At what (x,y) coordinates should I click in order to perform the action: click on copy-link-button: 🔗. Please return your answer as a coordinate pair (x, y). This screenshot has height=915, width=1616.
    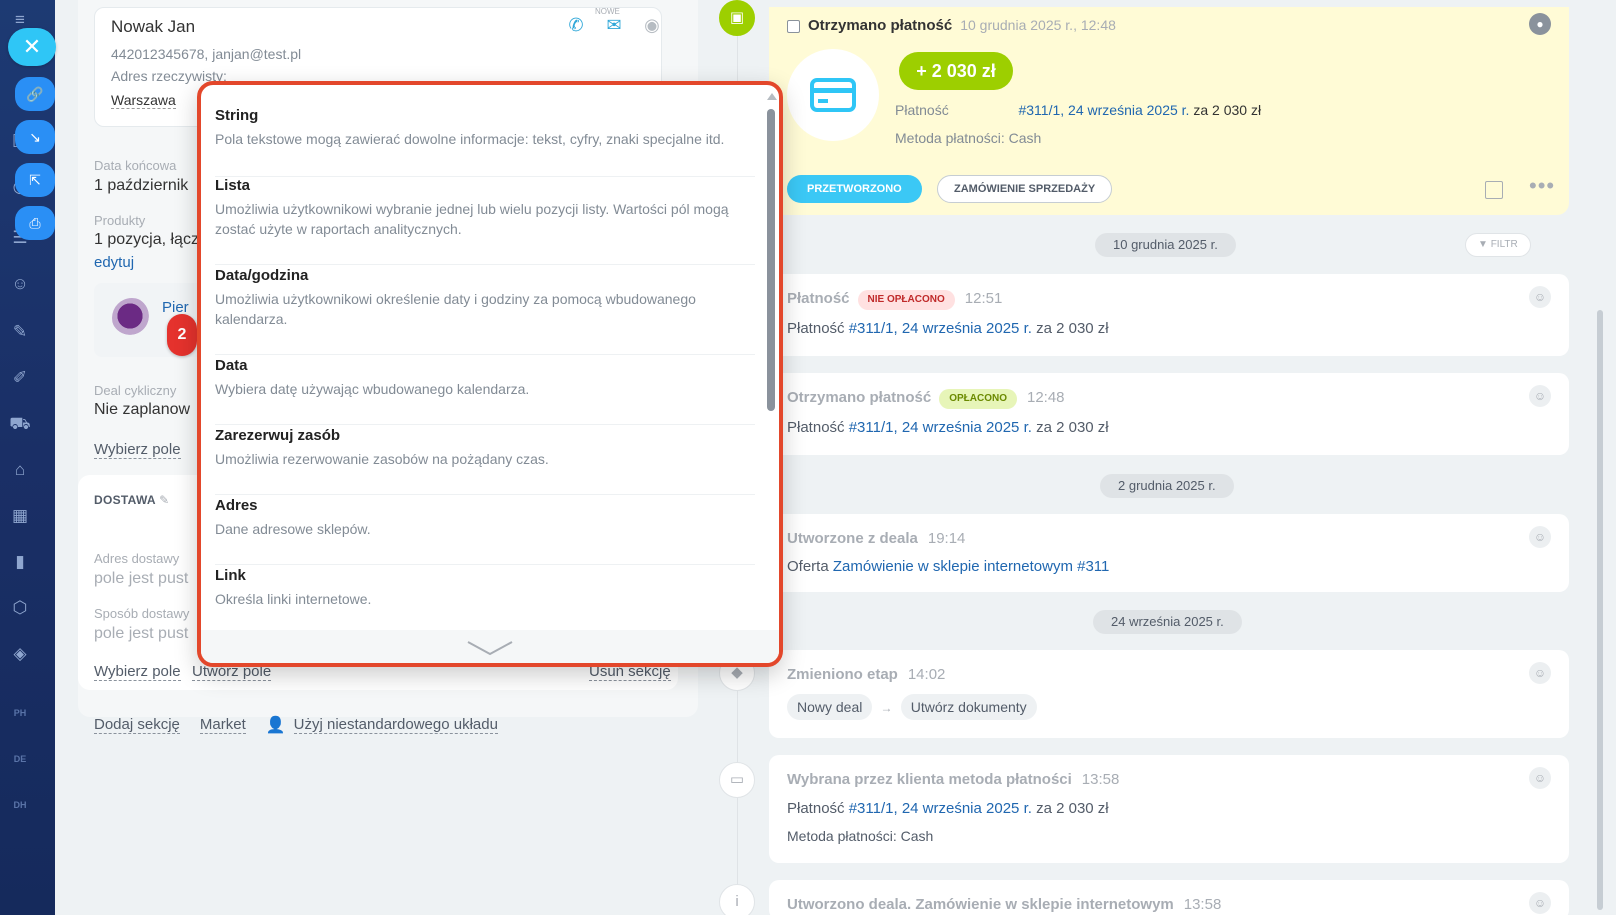
    Looking at the image, I should click on (35, 94).